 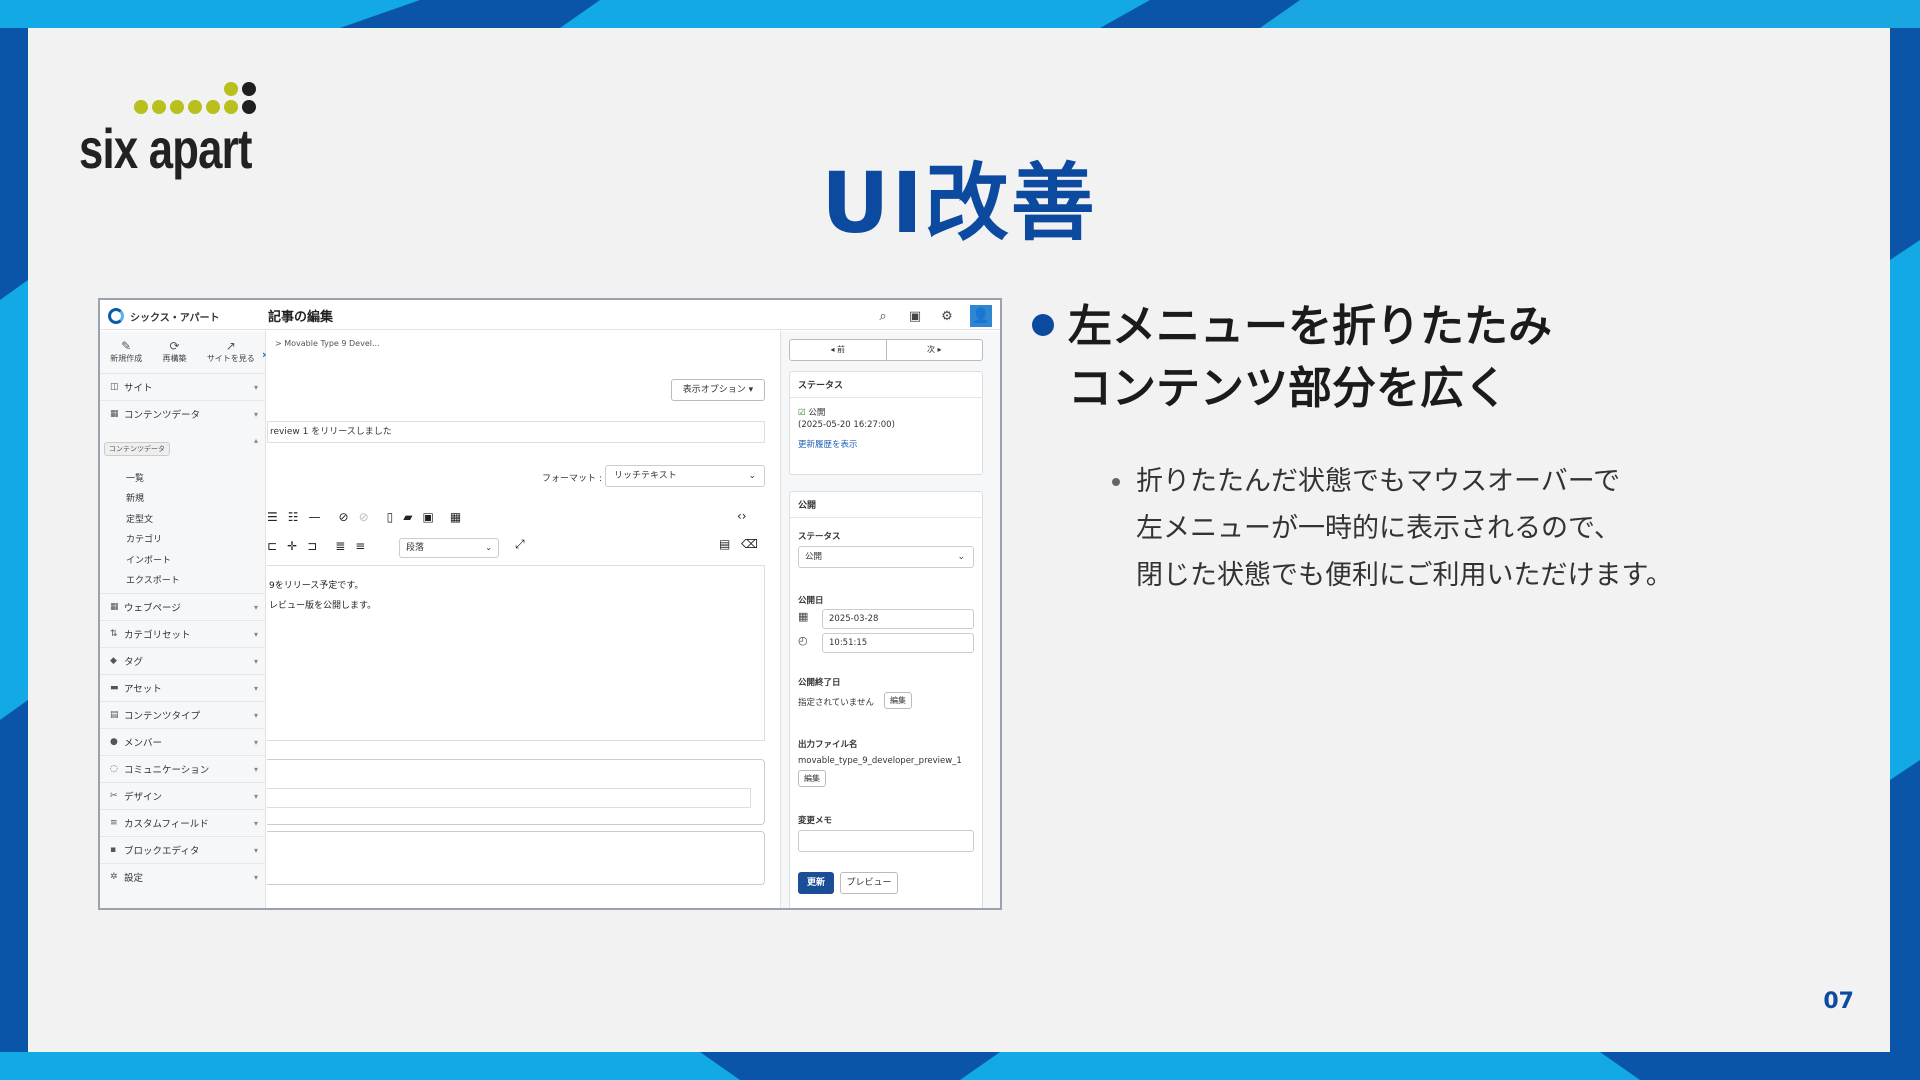 I want to click on align-left-icon: ⊏, so click(x=272, y=546).